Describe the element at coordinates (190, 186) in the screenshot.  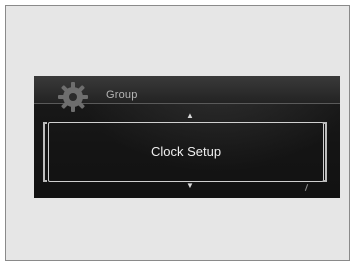
I see `scroll-down-arrow-icon: ▼` at that location.